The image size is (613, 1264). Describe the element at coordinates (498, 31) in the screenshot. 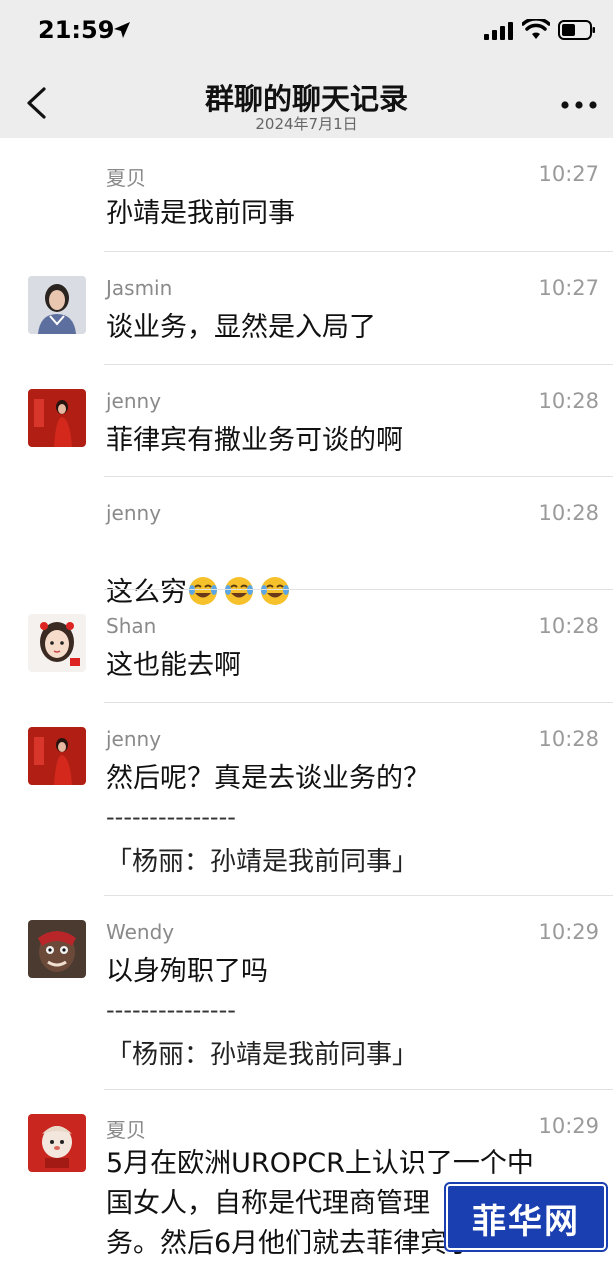

I see `cellular-signal-icon` at that location.